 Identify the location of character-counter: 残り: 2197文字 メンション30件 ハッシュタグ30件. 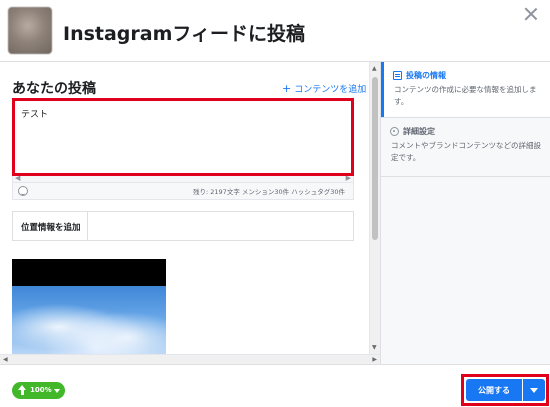
(269, 192).